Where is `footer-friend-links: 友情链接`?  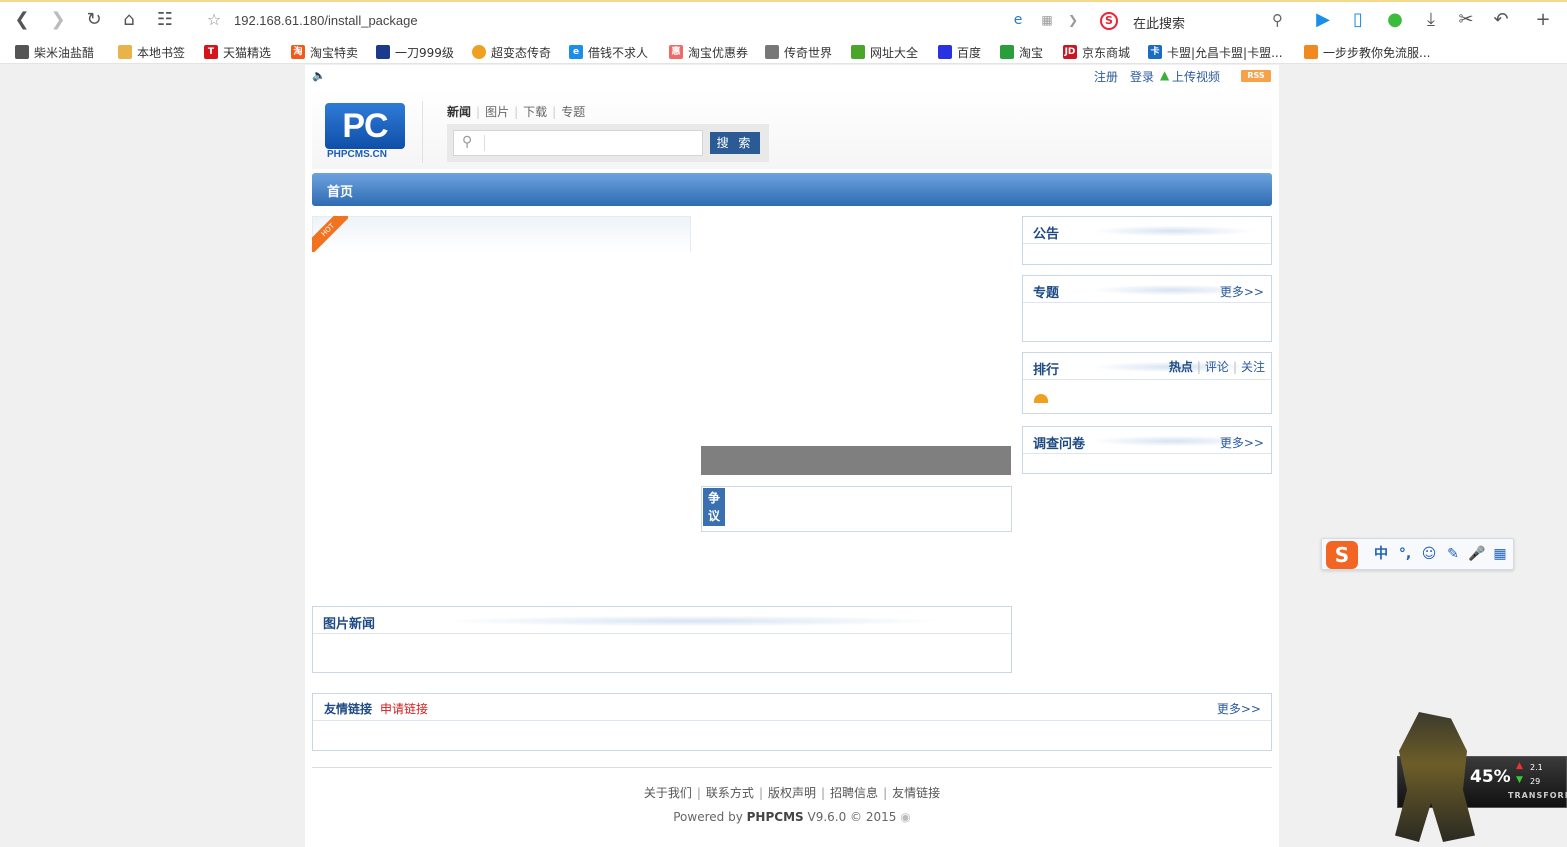
footer-friend-links: 友情链接 is located at coordinates (916, 793).